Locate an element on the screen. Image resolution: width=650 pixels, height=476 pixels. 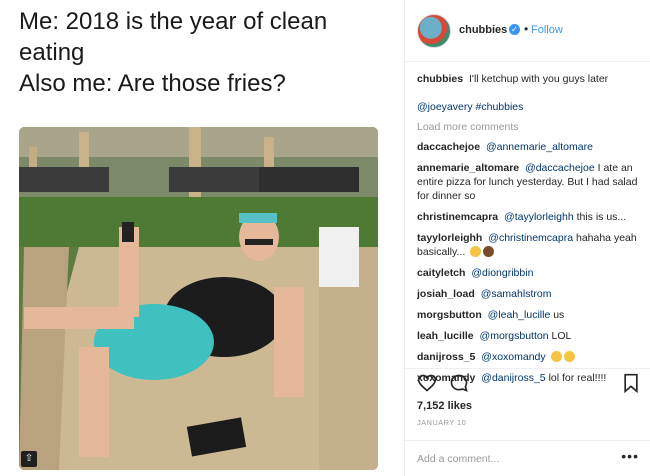
comment-mention: @annemarie_altomare is located at coordinates (539, 147).